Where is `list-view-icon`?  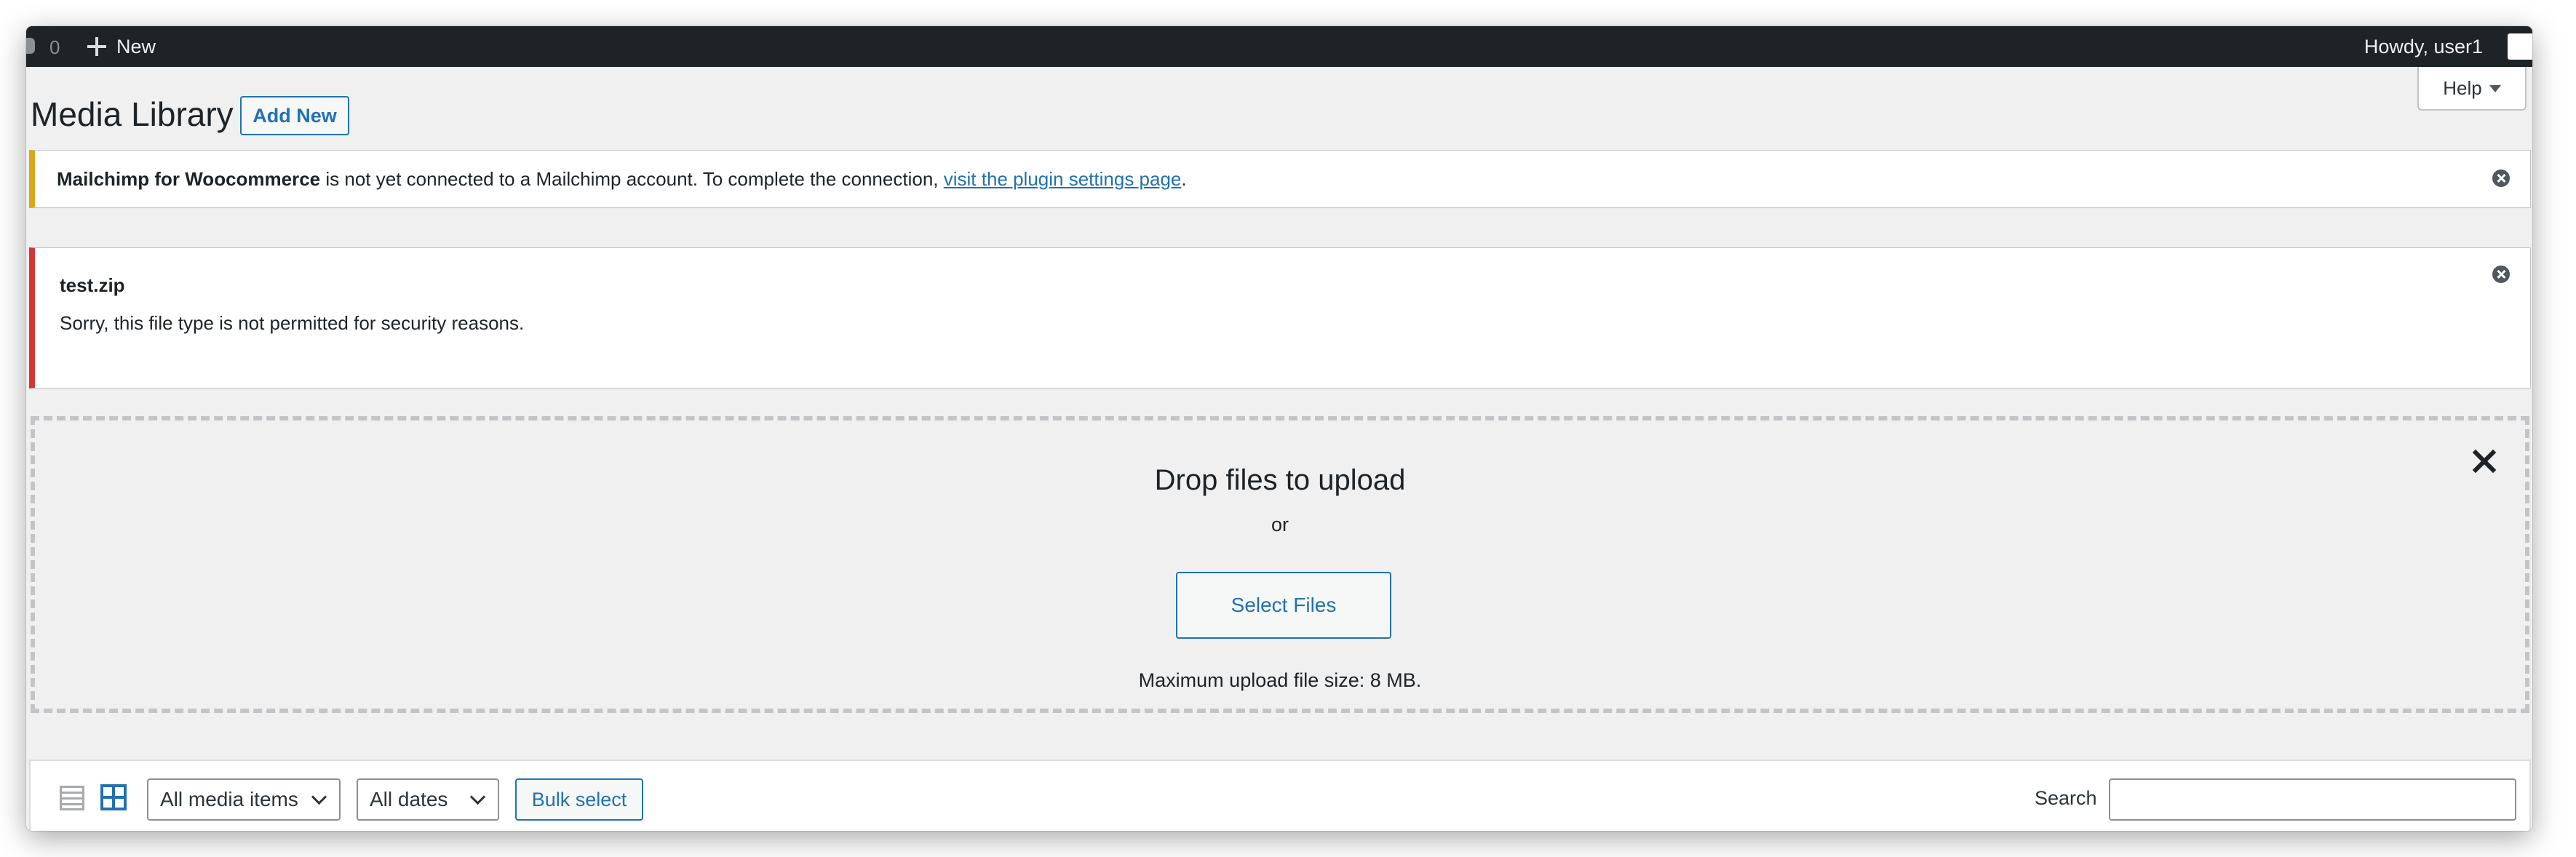 list-view-icon is located at coordinates (72, 798).